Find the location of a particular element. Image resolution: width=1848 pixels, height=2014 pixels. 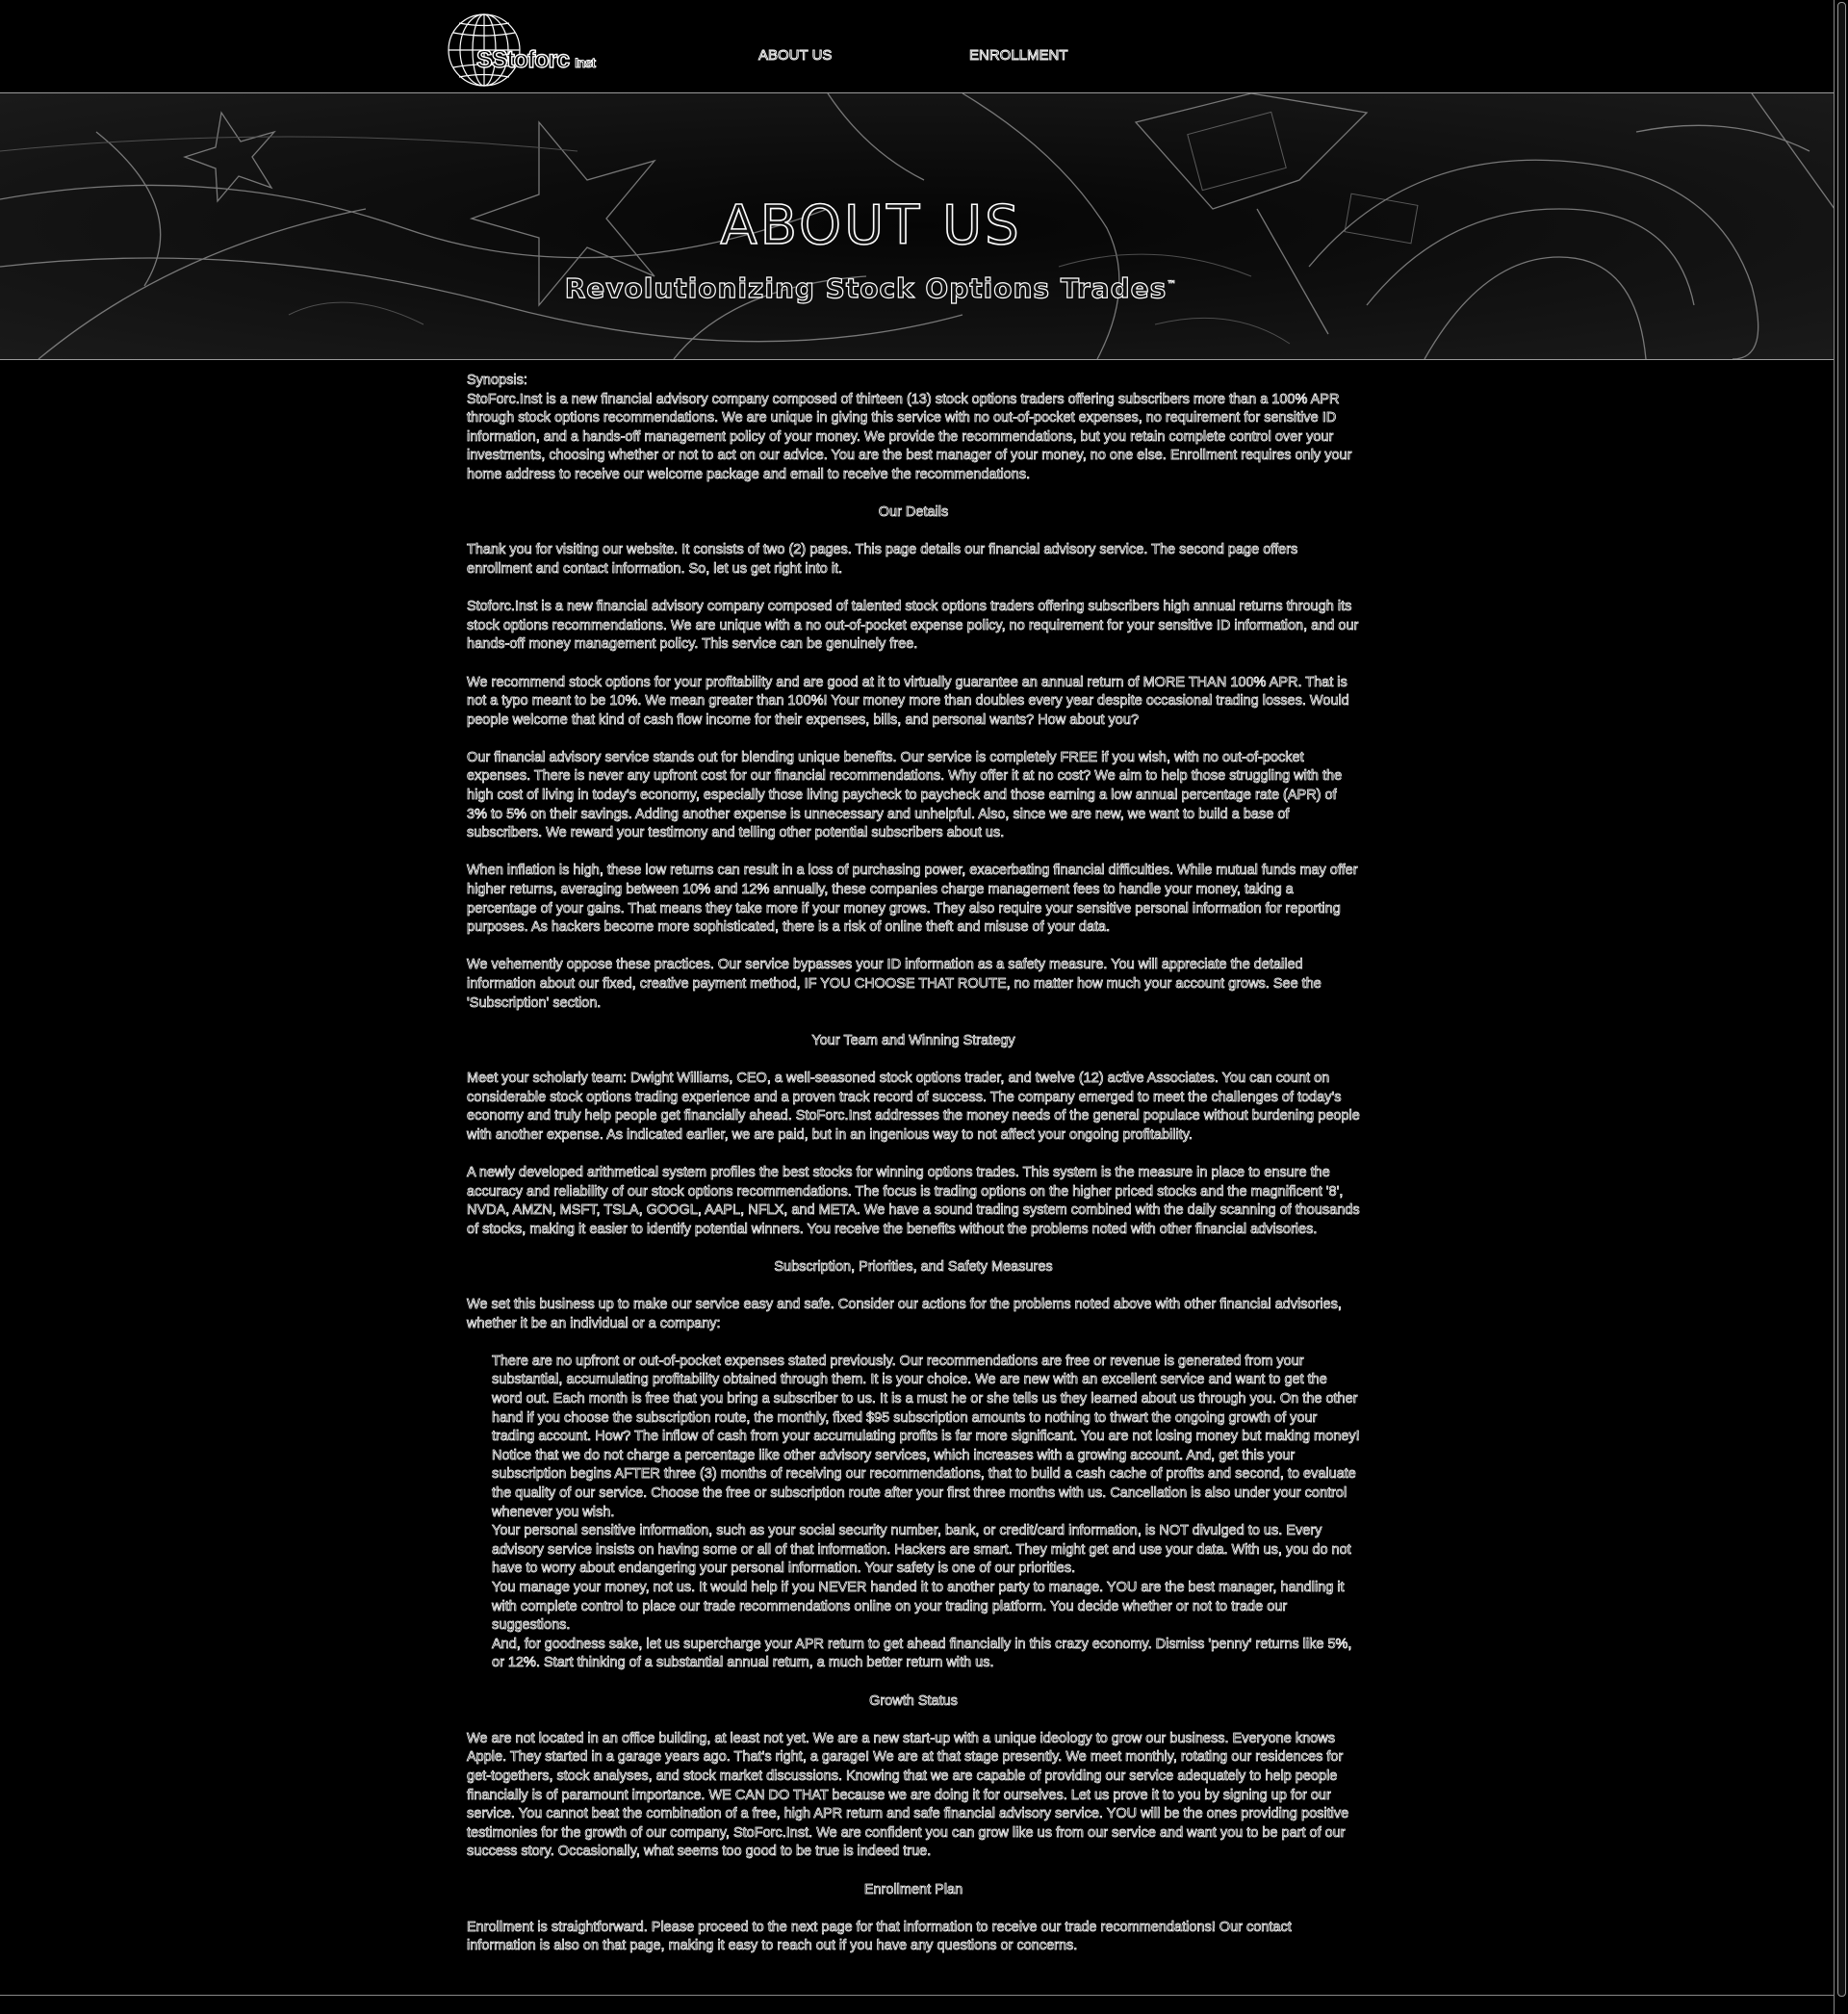

vertical-scrollbar is located at coordinates (1841, 1007).